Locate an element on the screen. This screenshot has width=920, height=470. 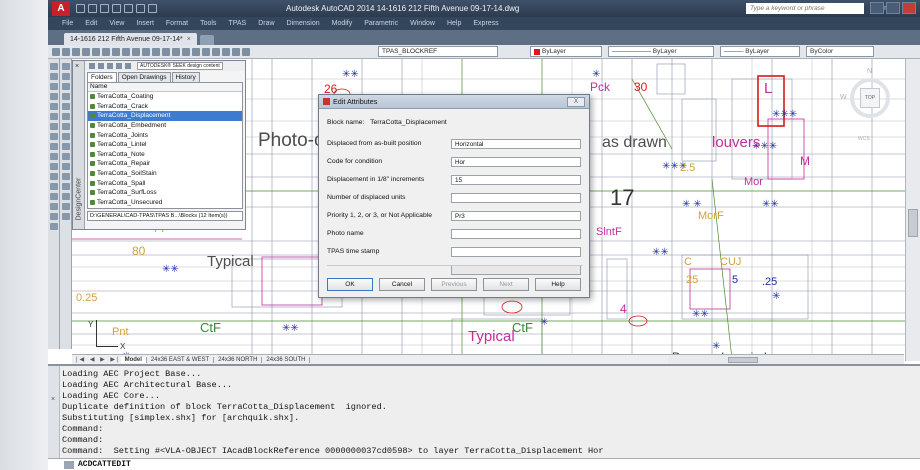
command-window-grip: × is located at coordinates (54, 412).